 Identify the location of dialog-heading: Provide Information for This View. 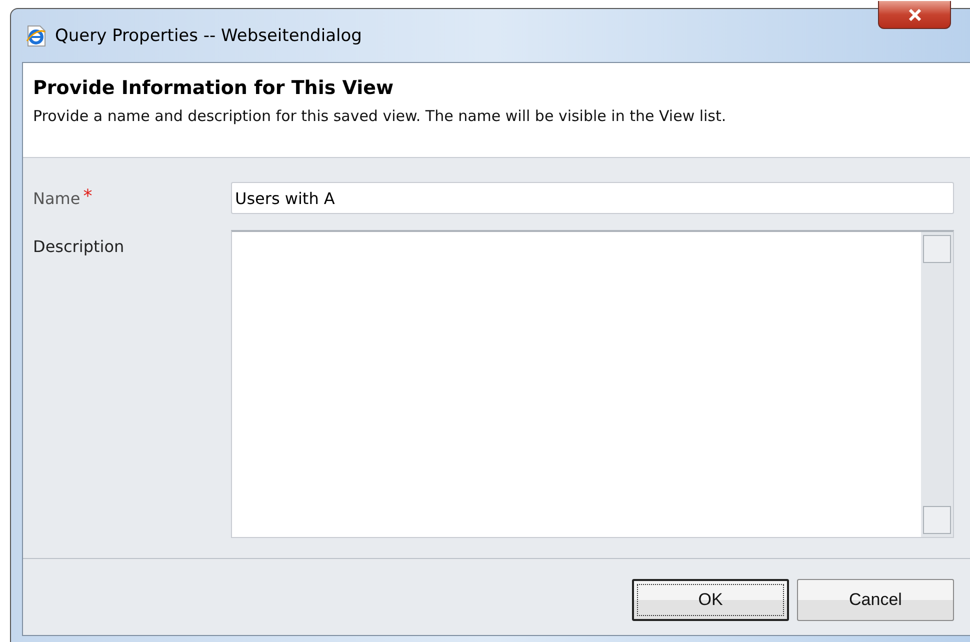
(214, 88).